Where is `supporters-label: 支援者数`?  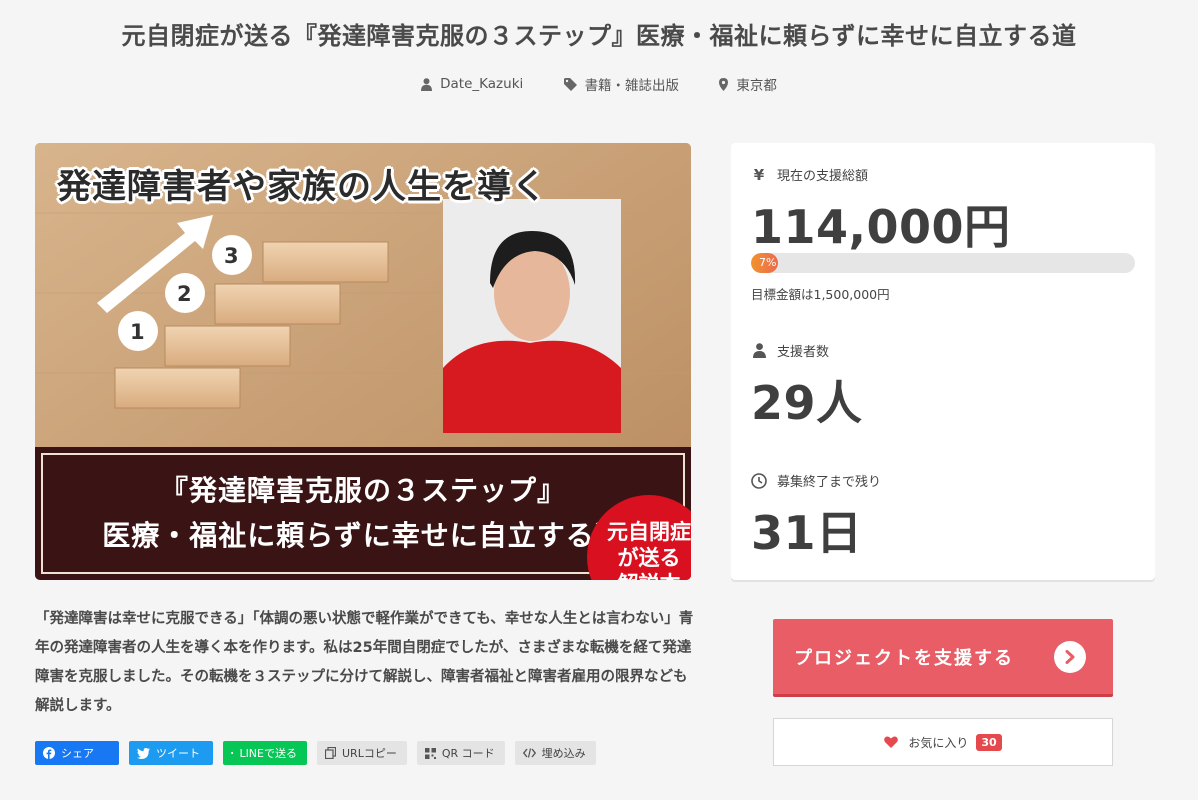
supporters-label: 支援者数 is located at coordinates (803, 352).